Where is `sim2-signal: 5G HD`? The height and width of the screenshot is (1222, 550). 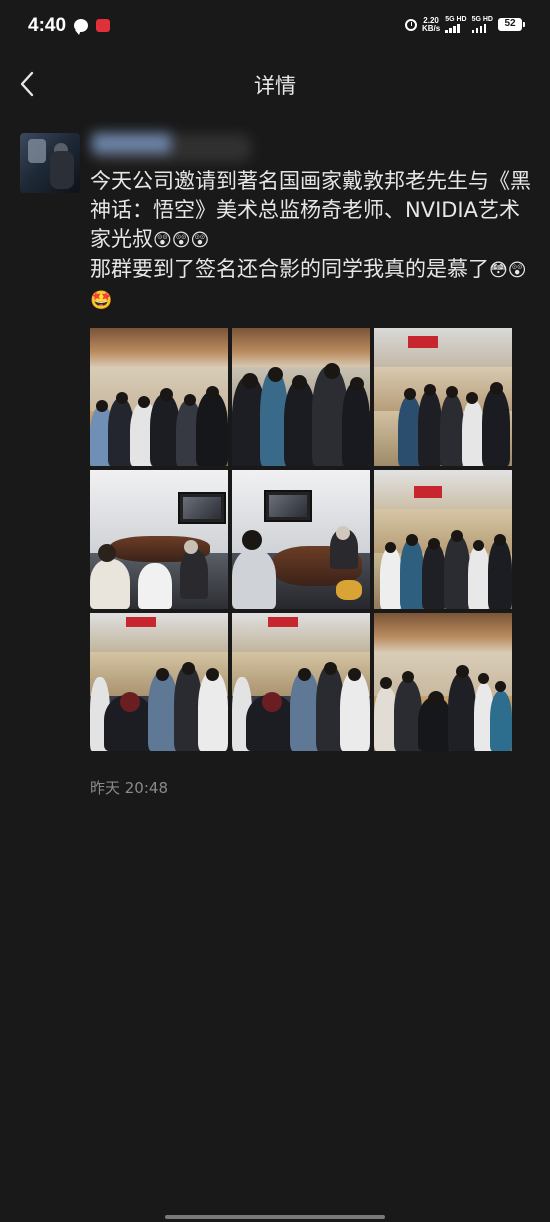
sim2-signal: 5G HD is located at coordinates (482, 24).